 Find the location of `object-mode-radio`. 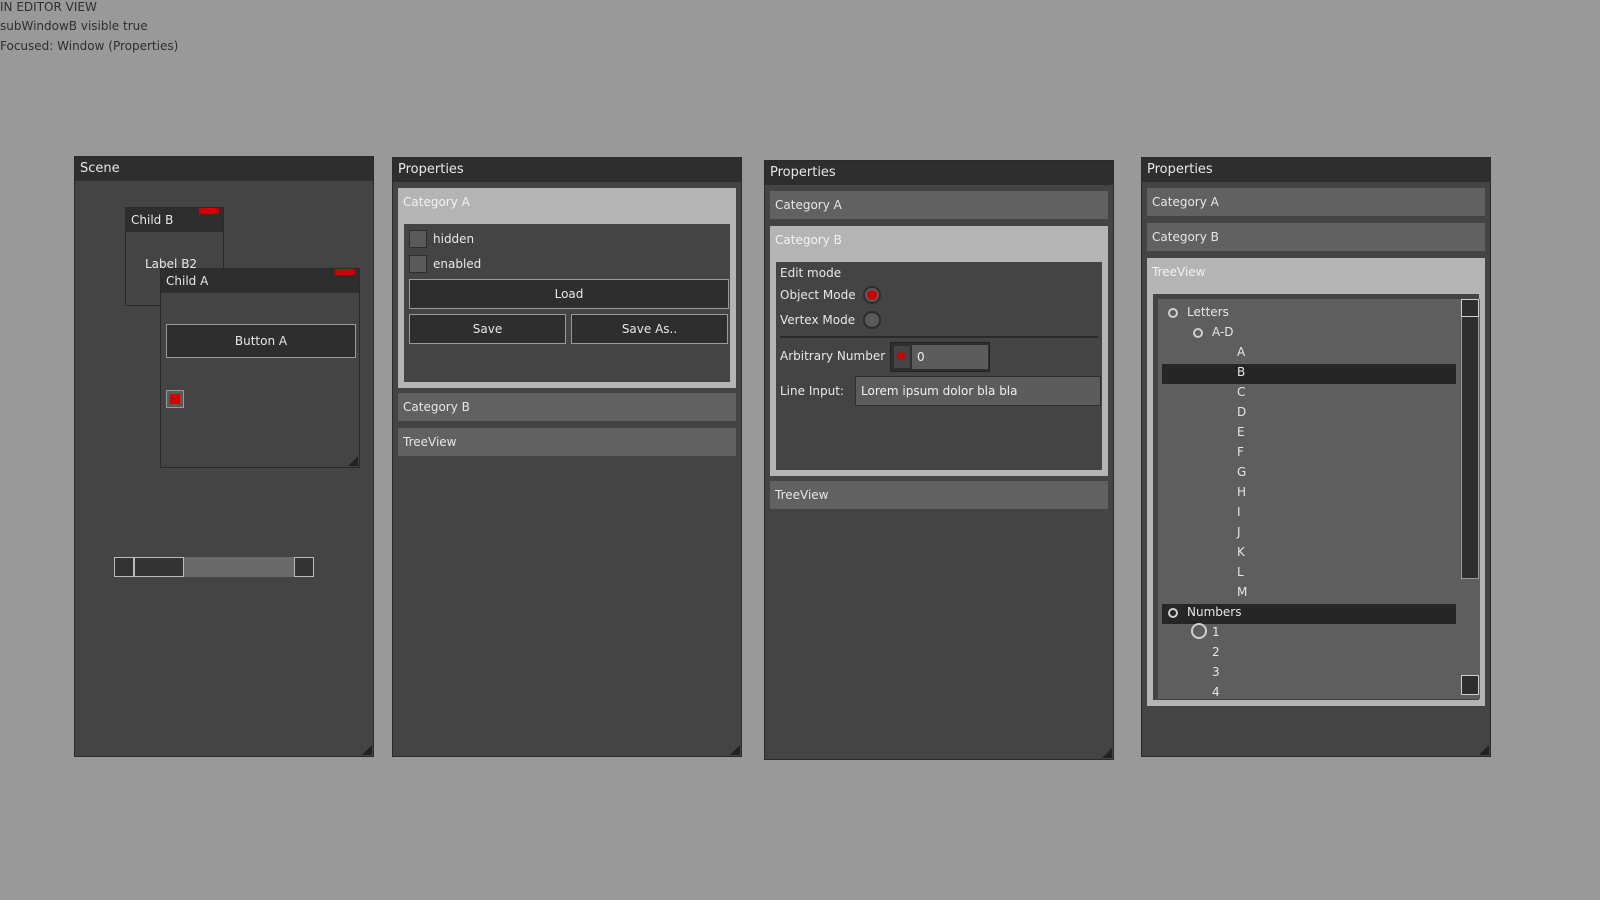

object-mode-radio is located at coordinates (872, 295).